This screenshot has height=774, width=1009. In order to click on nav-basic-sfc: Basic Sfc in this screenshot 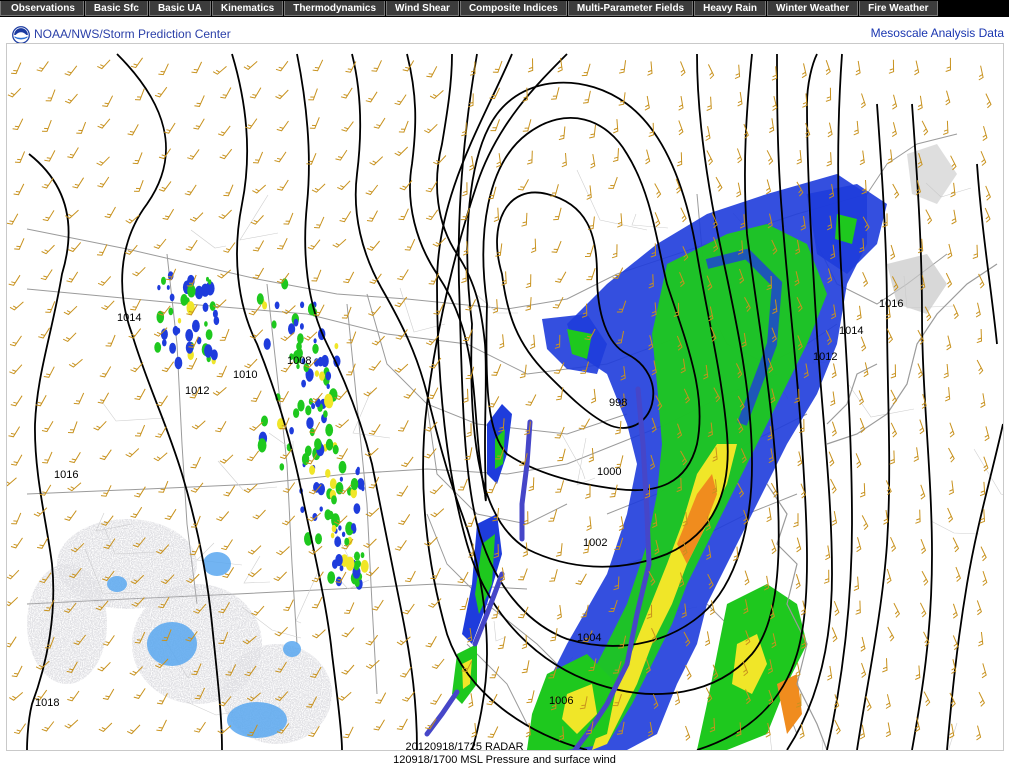, I will do `click(116, 8)`.